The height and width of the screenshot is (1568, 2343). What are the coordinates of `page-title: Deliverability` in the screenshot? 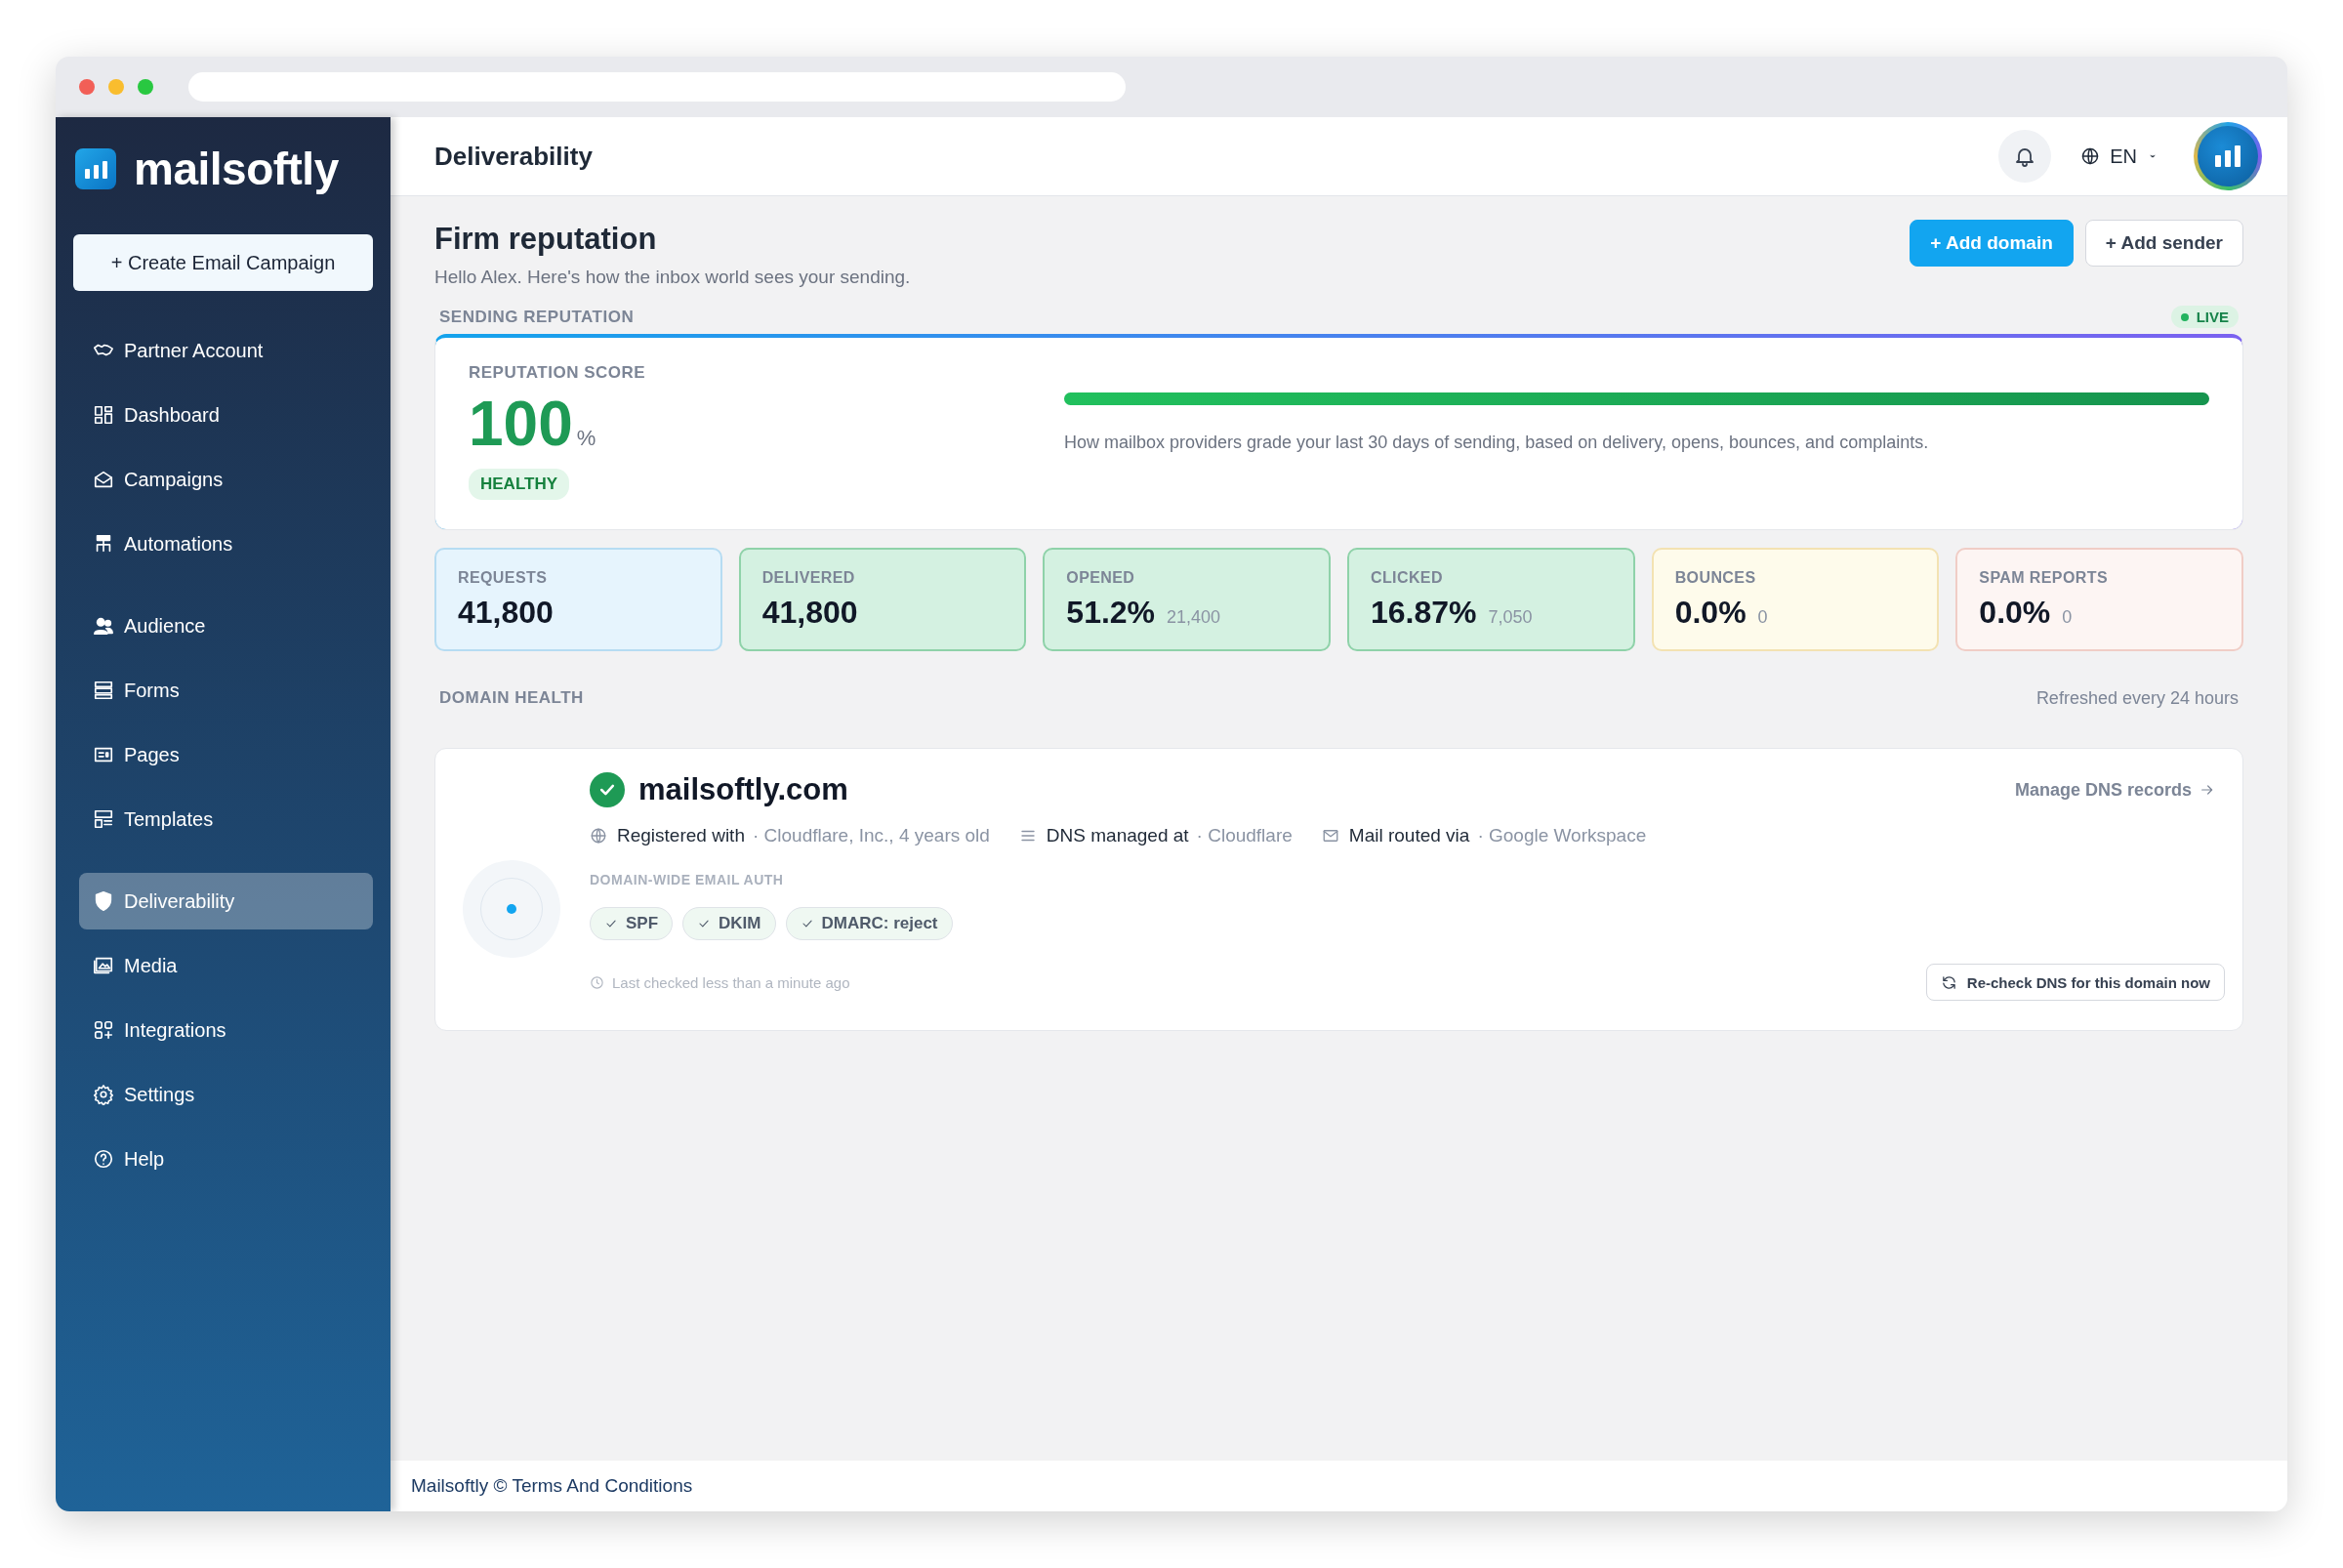 It's located at (514, 156).